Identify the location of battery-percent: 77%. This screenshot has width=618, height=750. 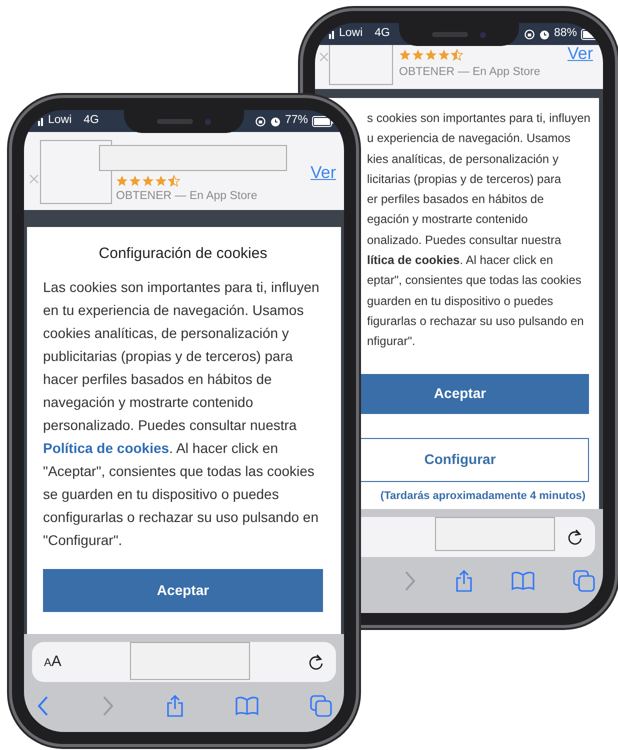
(296, 120).